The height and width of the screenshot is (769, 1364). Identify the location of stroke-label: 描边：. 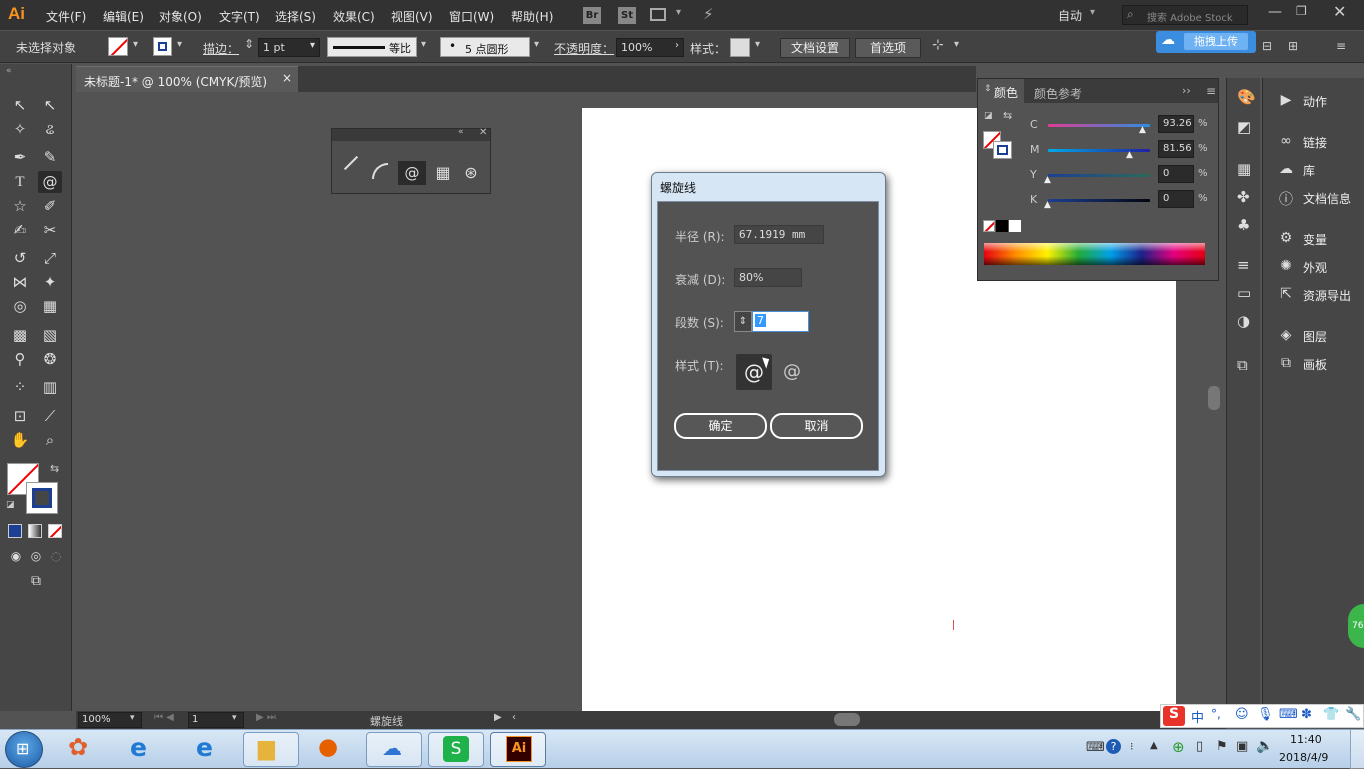
(221, 48).